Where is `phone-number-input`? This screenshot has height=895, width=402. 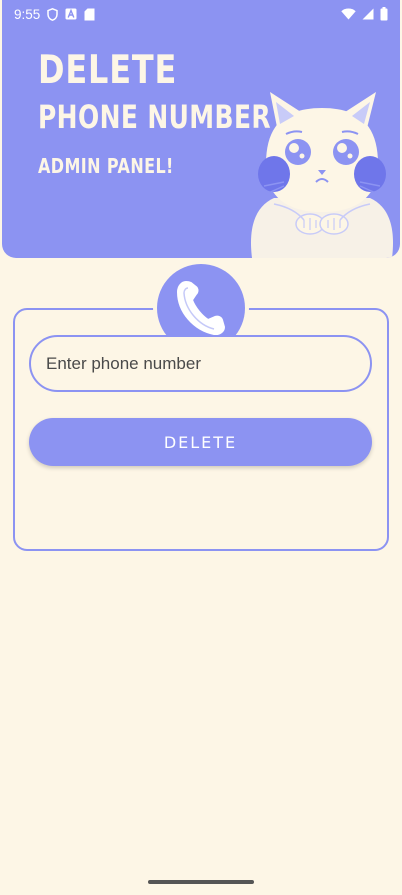 phone-number-input is located at coordinates (200, 363).